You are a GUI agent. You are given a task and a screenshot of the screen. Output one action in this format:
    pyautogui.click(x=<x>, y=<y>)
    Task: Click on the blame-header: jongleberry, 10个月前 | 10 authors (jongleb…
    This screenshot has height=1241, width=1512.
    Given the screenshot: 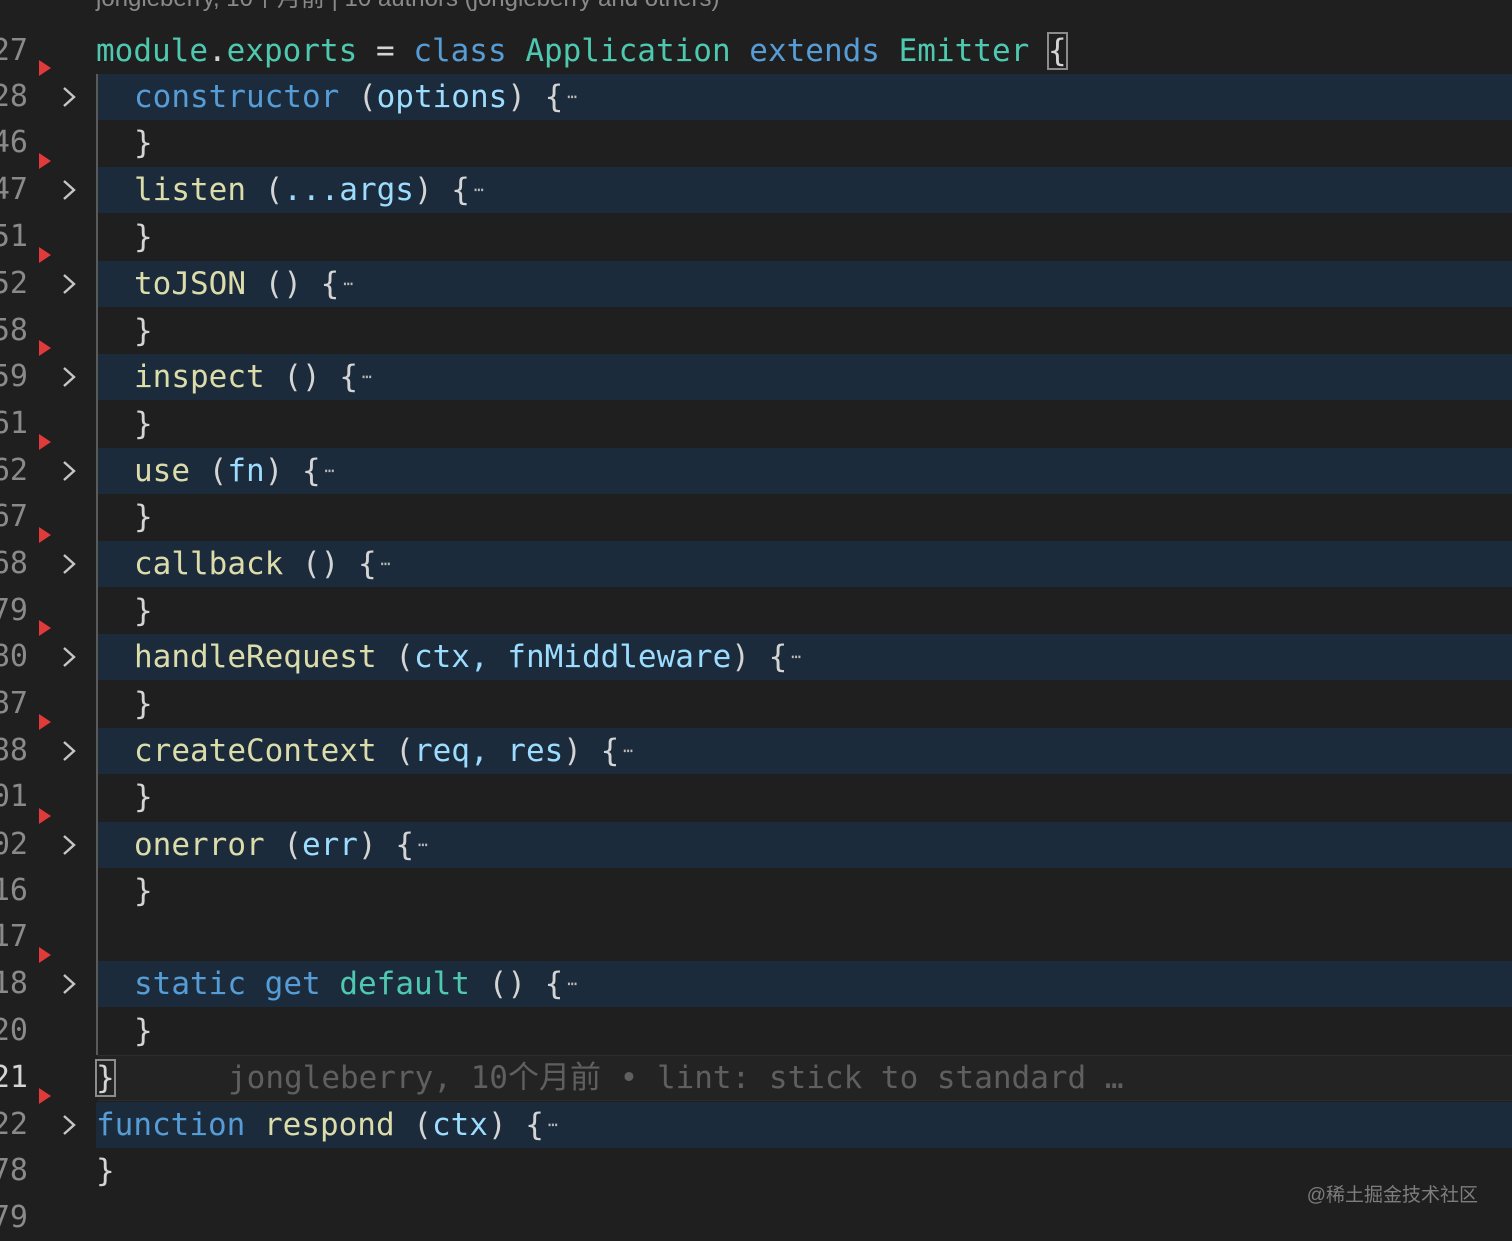 What is the action you would take?
    pyautogui.click(x=407, y=7)
    